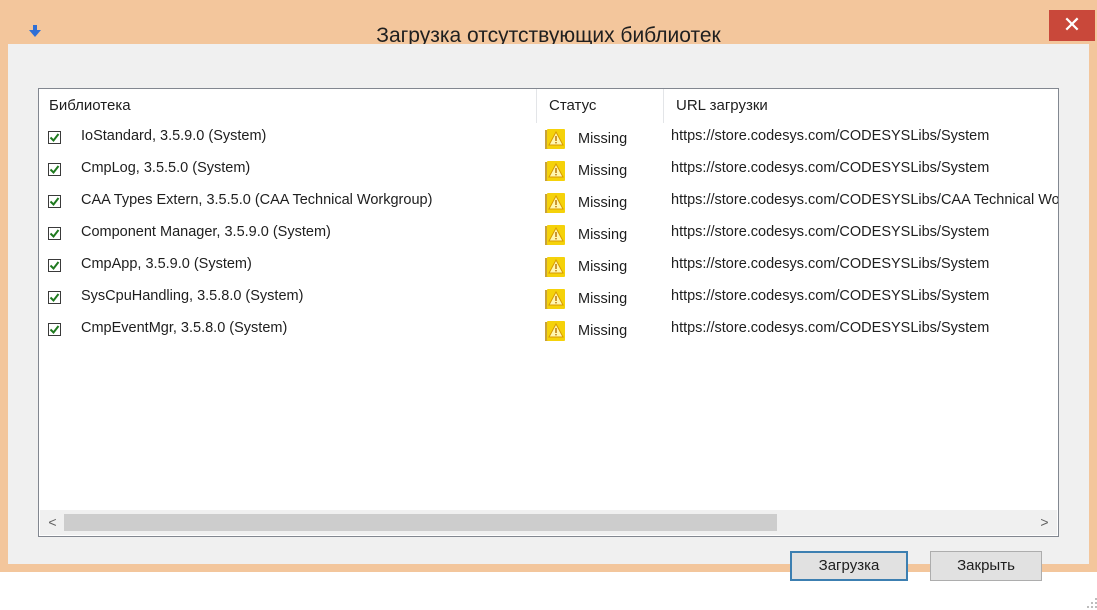 This screenshot has height=610, width=1097. What do you see at coordinates (1091, 603) in the screenshot?
I see `resize-grip-icon` at bounding box center [1091, 603].